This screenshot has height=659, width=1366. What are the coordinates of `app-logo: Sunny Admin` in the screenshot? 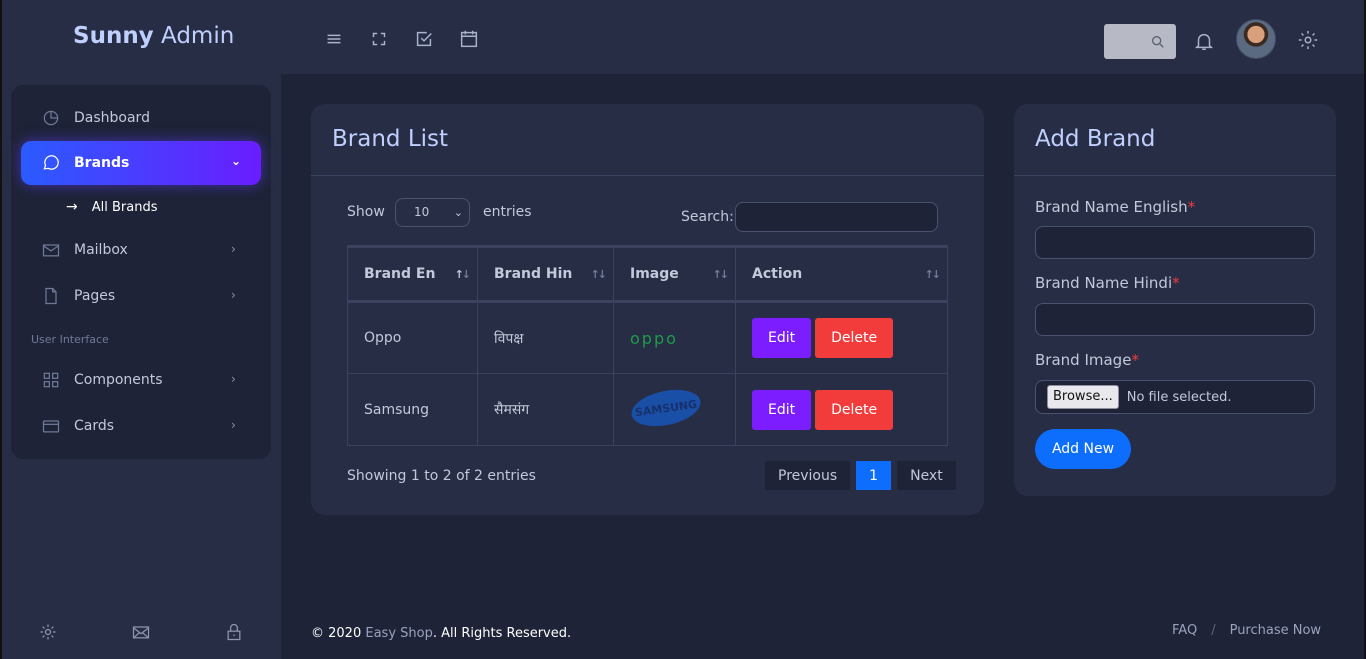 It's located at (153, 36).